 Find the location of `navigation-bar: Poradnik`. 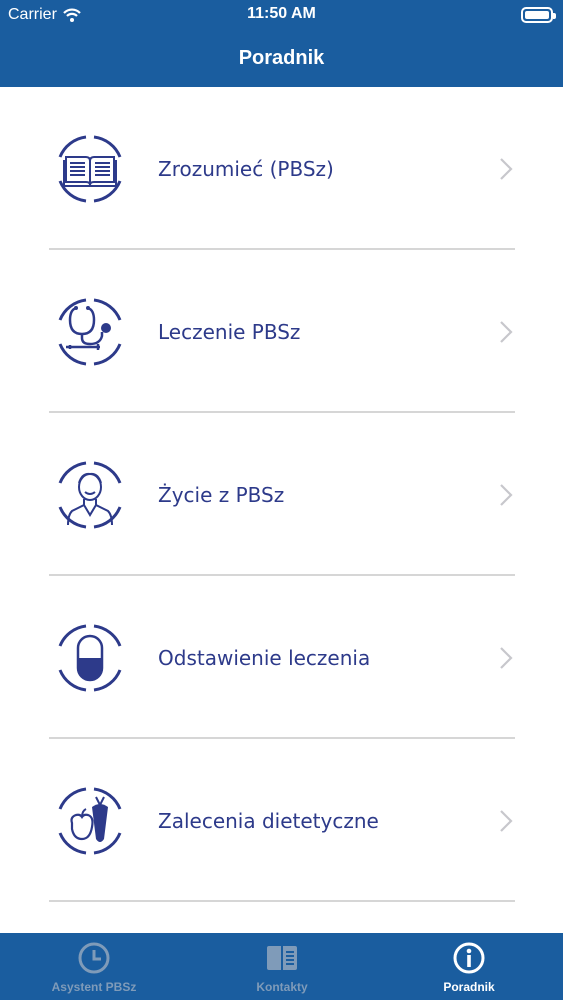

navigation-bar: Poradnik is located at coordinates (281, 58).